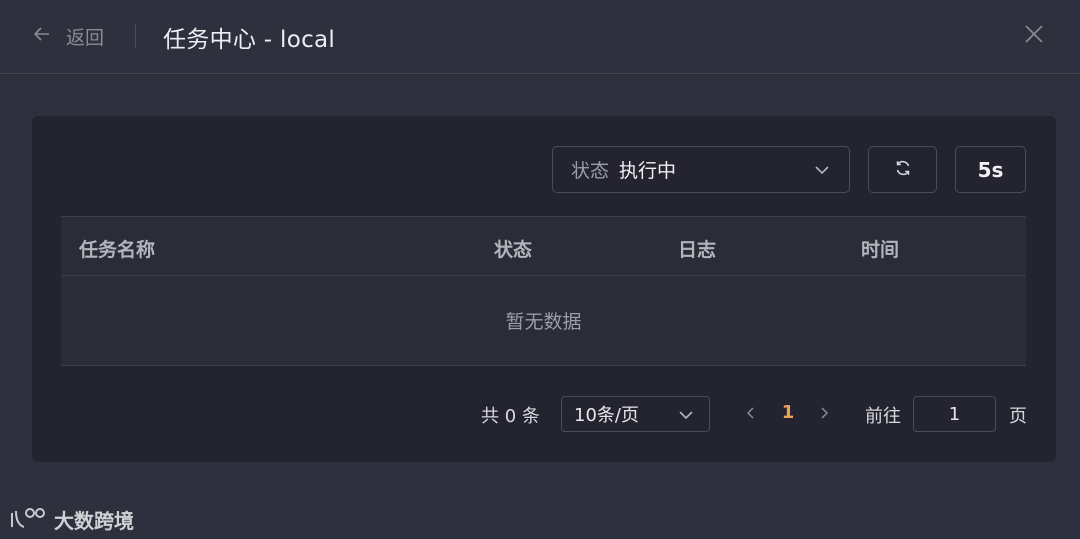 Image resolution: width=1080 pixels, height=539 pixels. What do you see at coordinates (543, 246) in the screenshot?
I see `table-header: 任务名称 状态 日志 时间` at bounding box center [543, 246].